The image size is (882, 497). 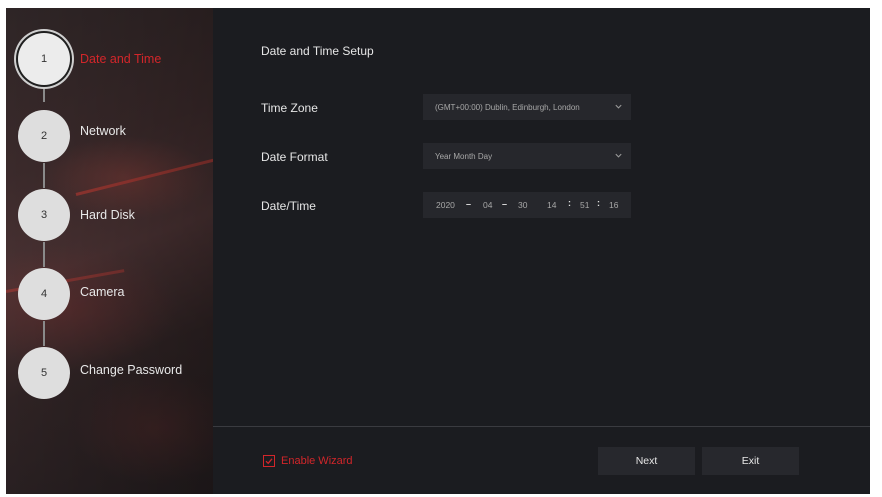 I want to click on date-format-label: Date Format, so click(x=294, y=157).